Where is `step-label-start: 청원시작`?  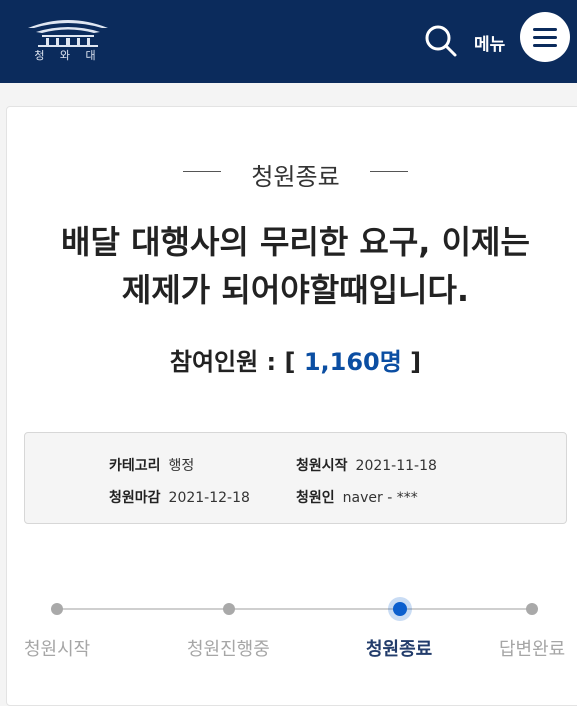 step-label-start: 청원시작 is located at coordinates (57, 649).